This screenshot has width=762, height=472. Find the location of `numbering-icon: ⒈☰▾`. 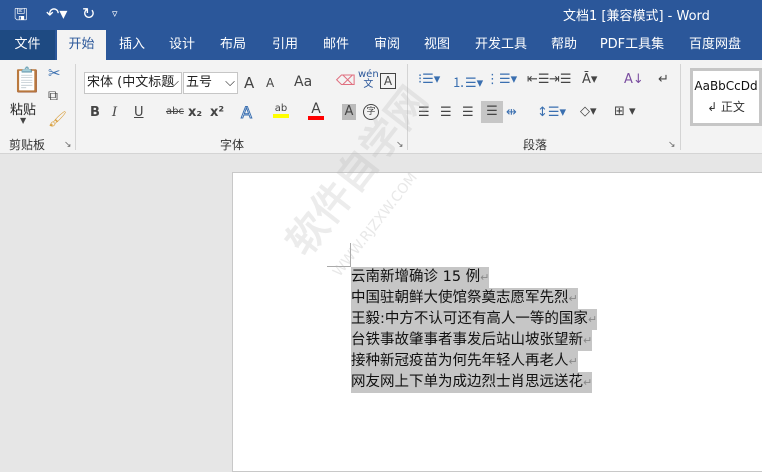

numbering-icon: ⒈☰▾ is located at coordinates (467, 81).